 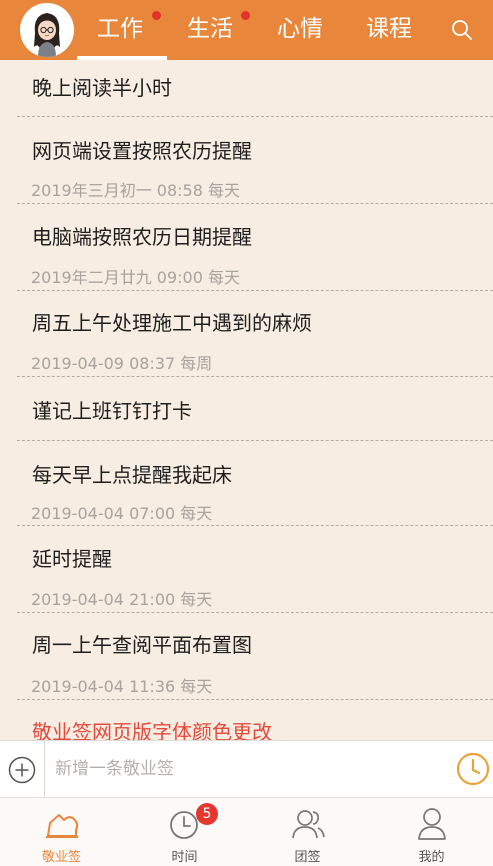 I want to click on item-reminder-time: 2019-04-09 08:37 每周, so click(x=122, y=363).